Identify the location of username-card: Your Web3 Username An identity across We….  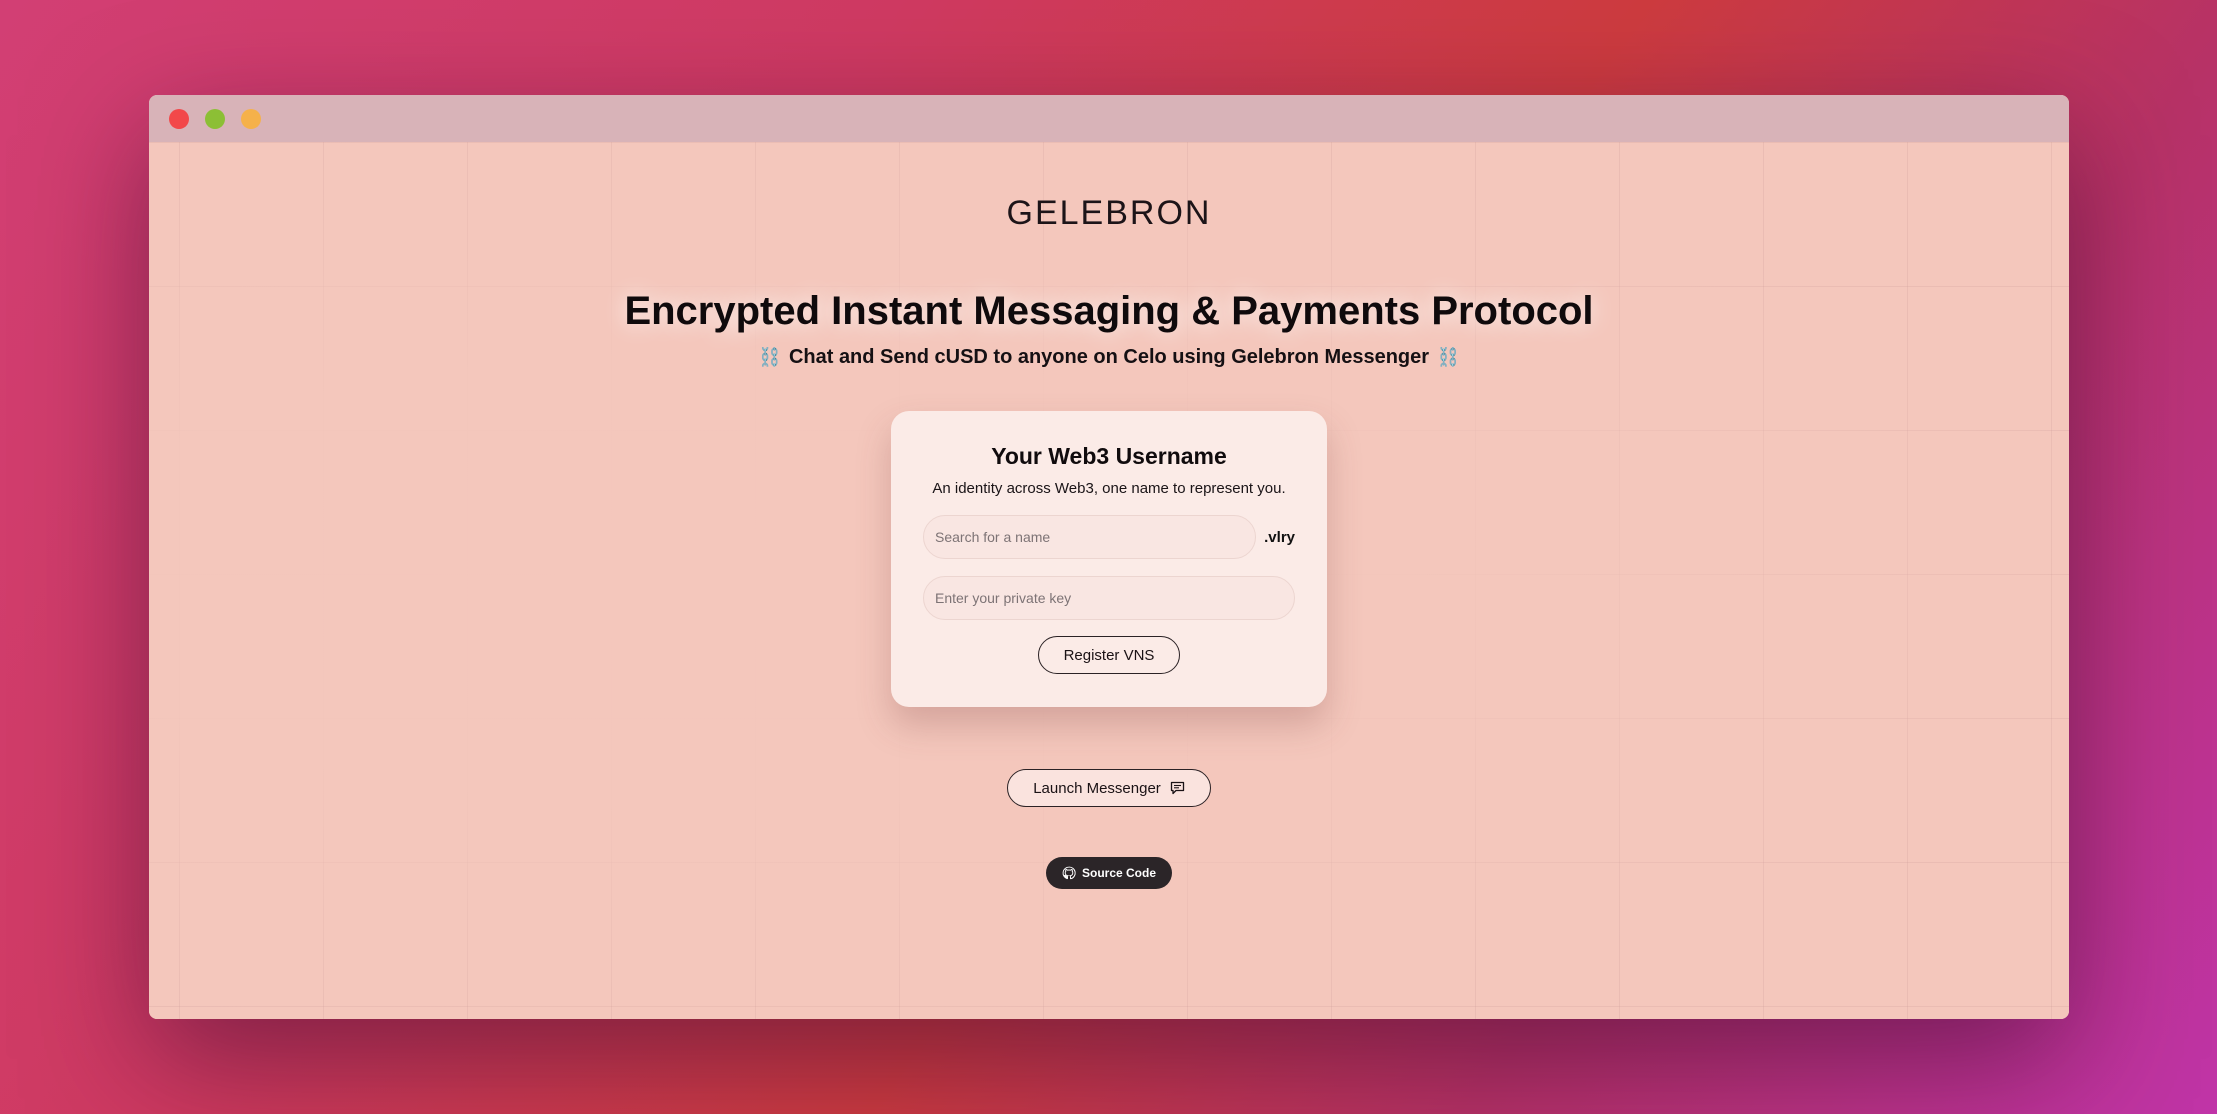
(1109, 559).